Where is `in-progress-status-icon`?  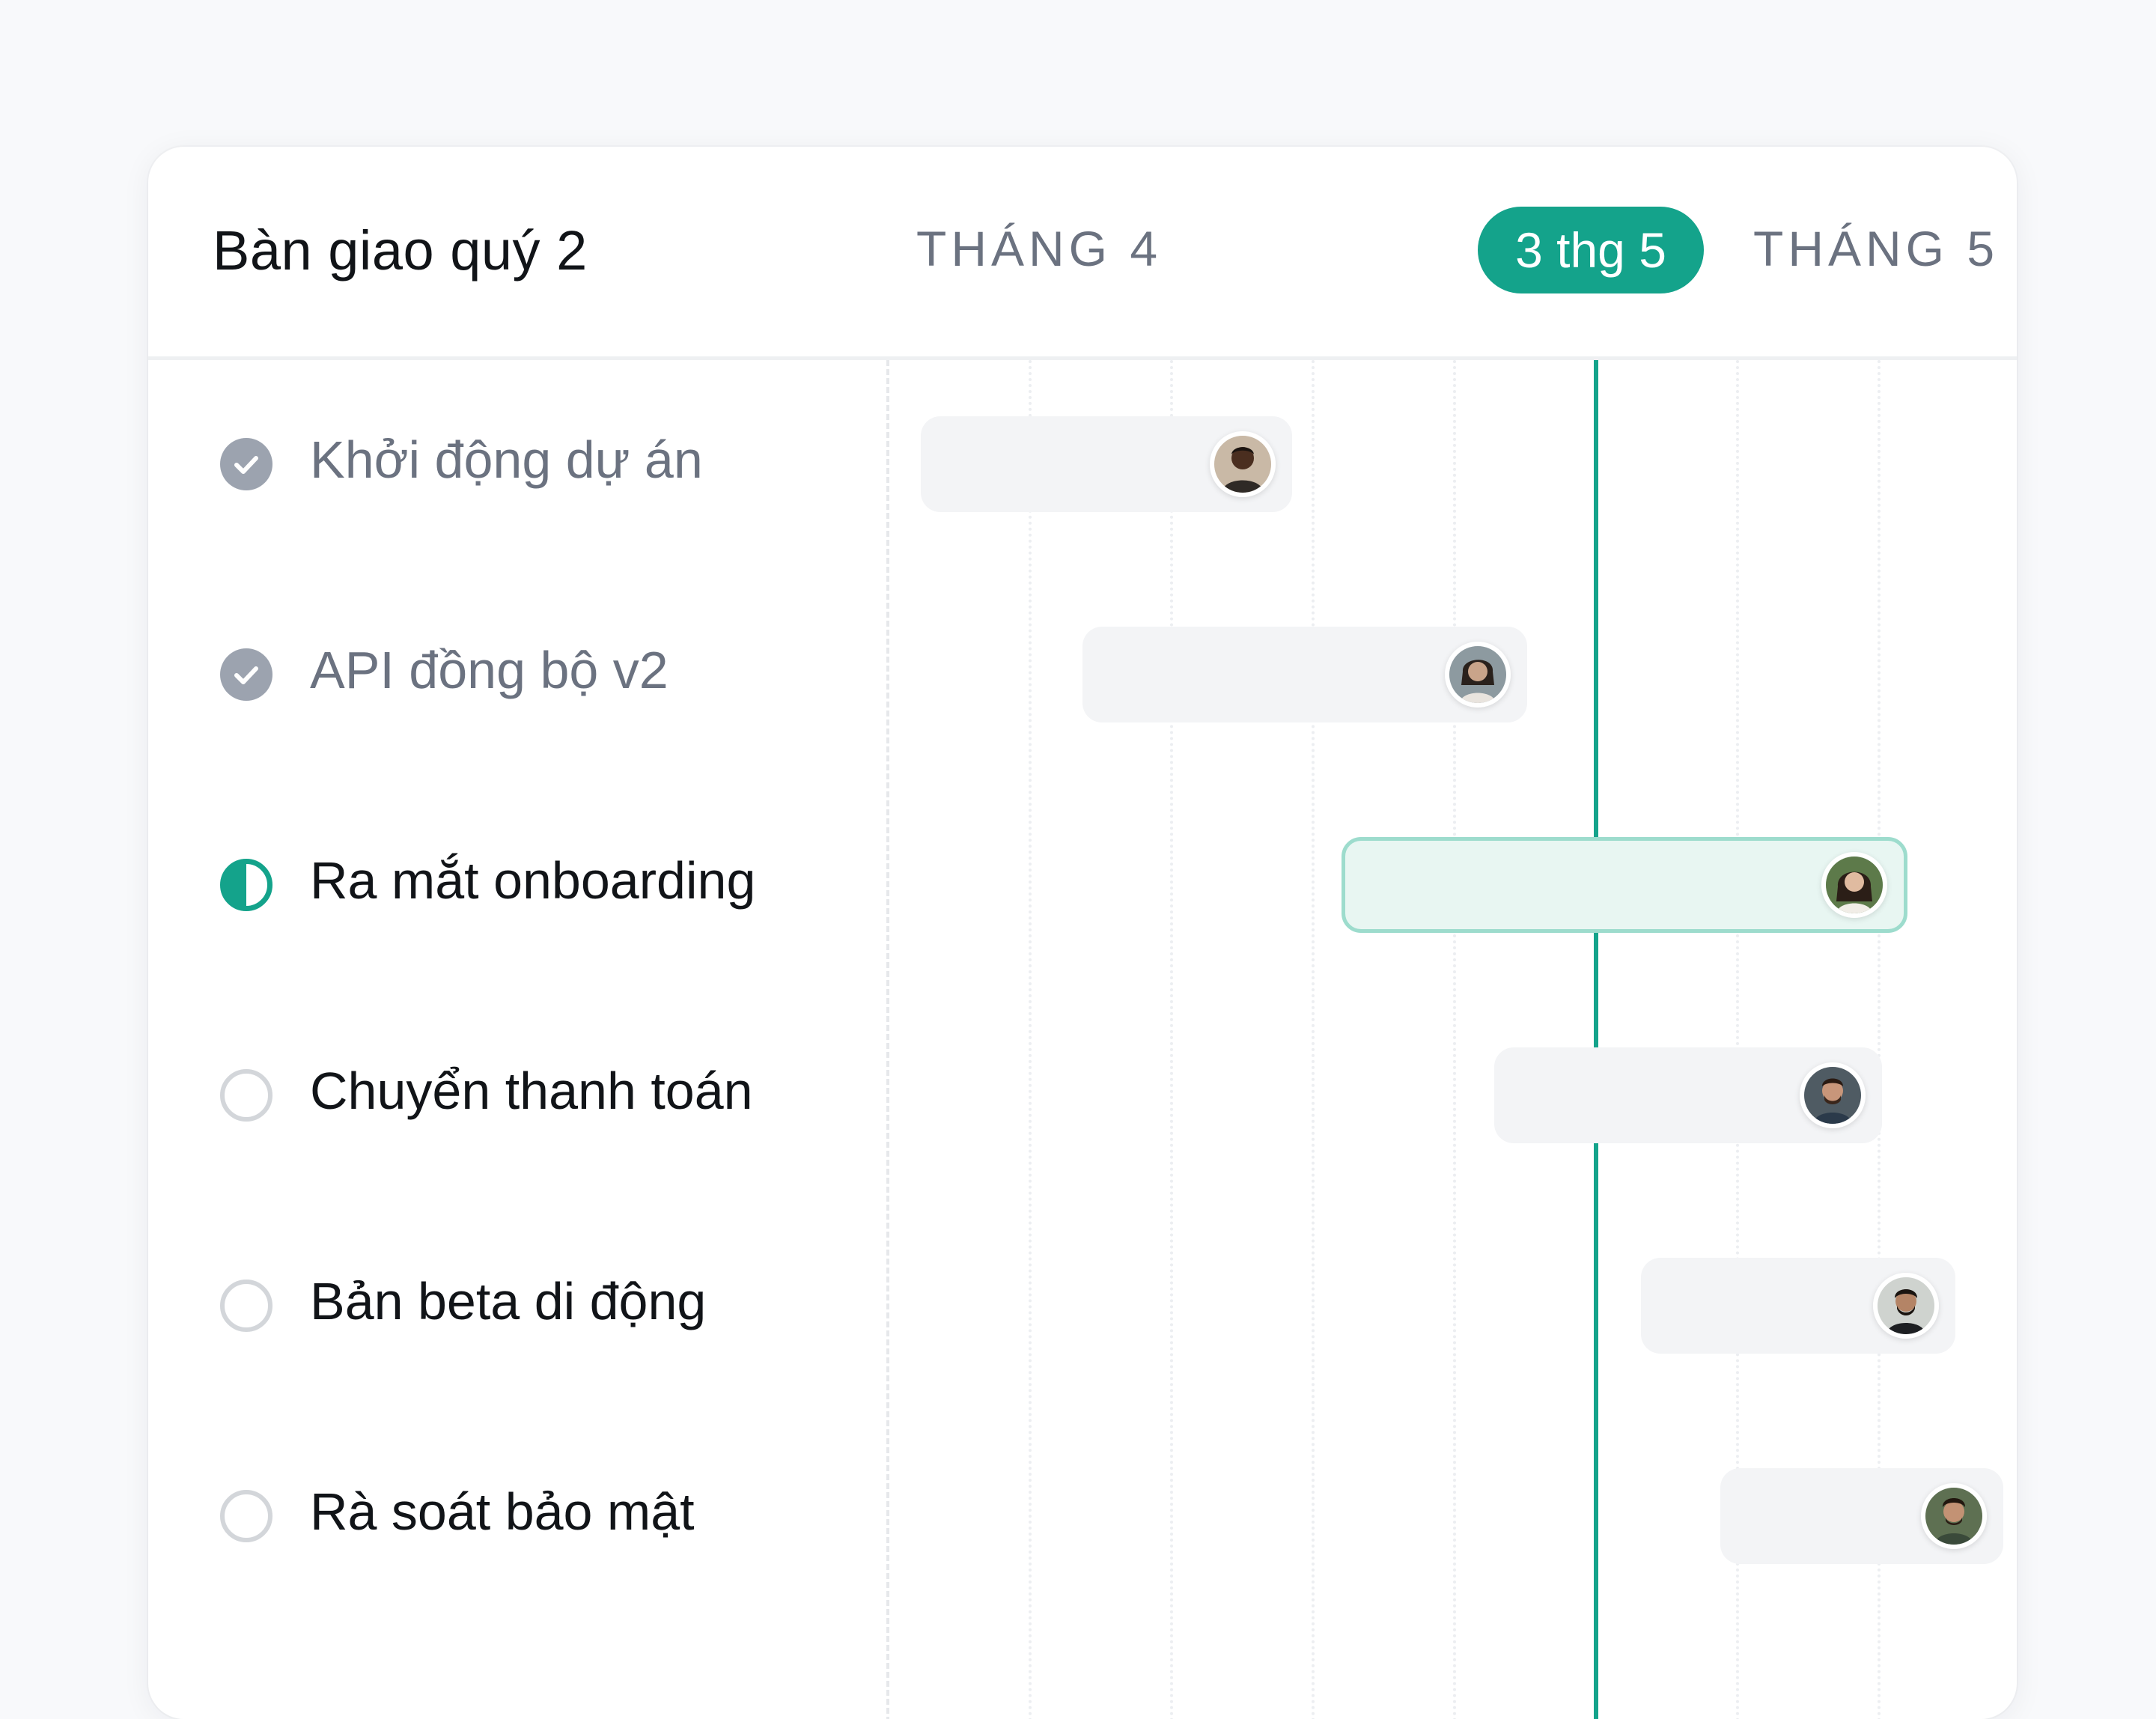
in-progress-status-icon is located at coordinates (246, 885).